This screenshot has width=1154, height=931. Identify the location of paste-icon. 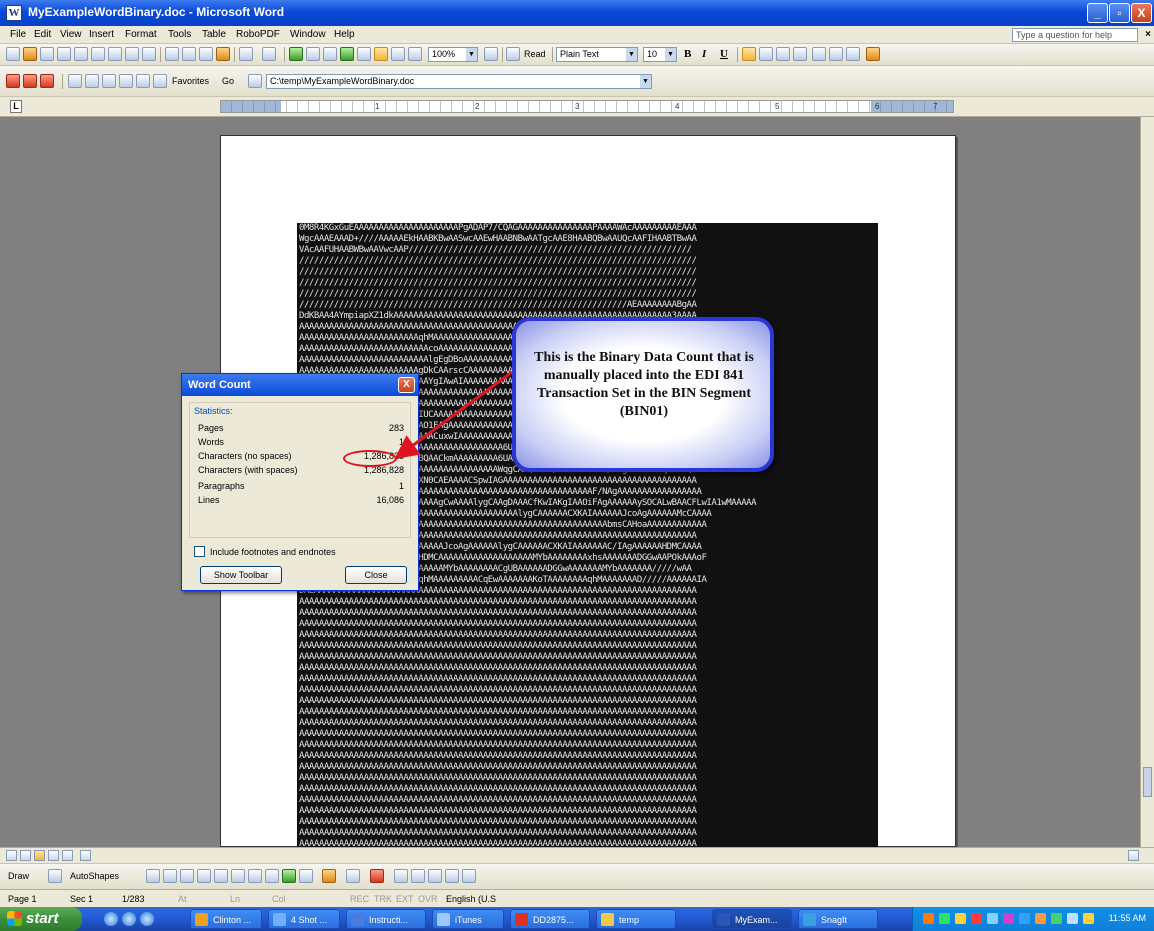
(206, 54).